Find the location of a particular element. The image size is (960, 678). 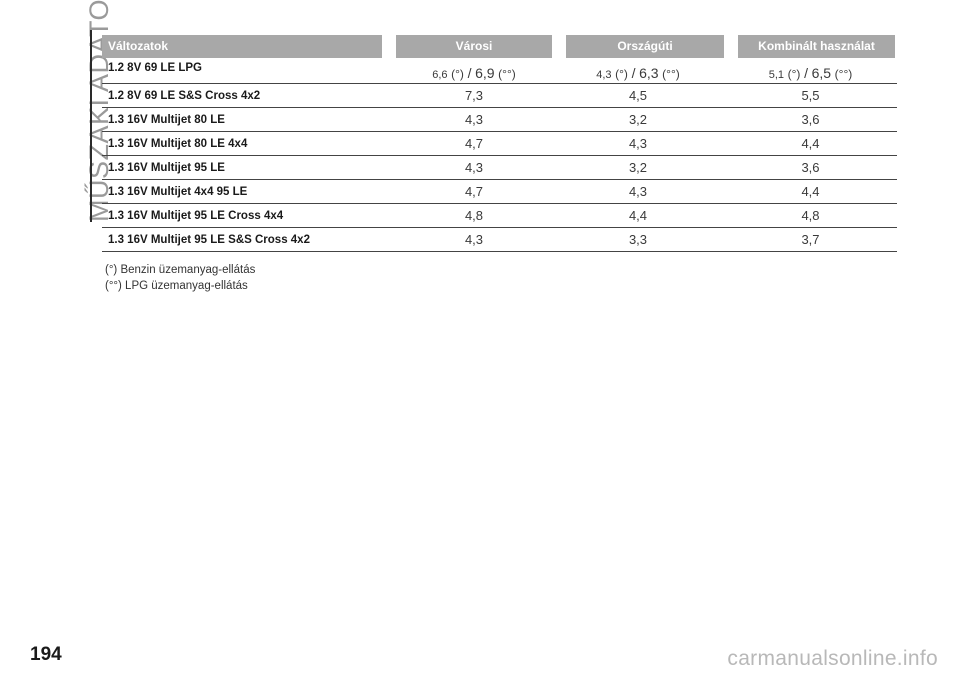

page-number: 194 is located at coordinates (46, 654).